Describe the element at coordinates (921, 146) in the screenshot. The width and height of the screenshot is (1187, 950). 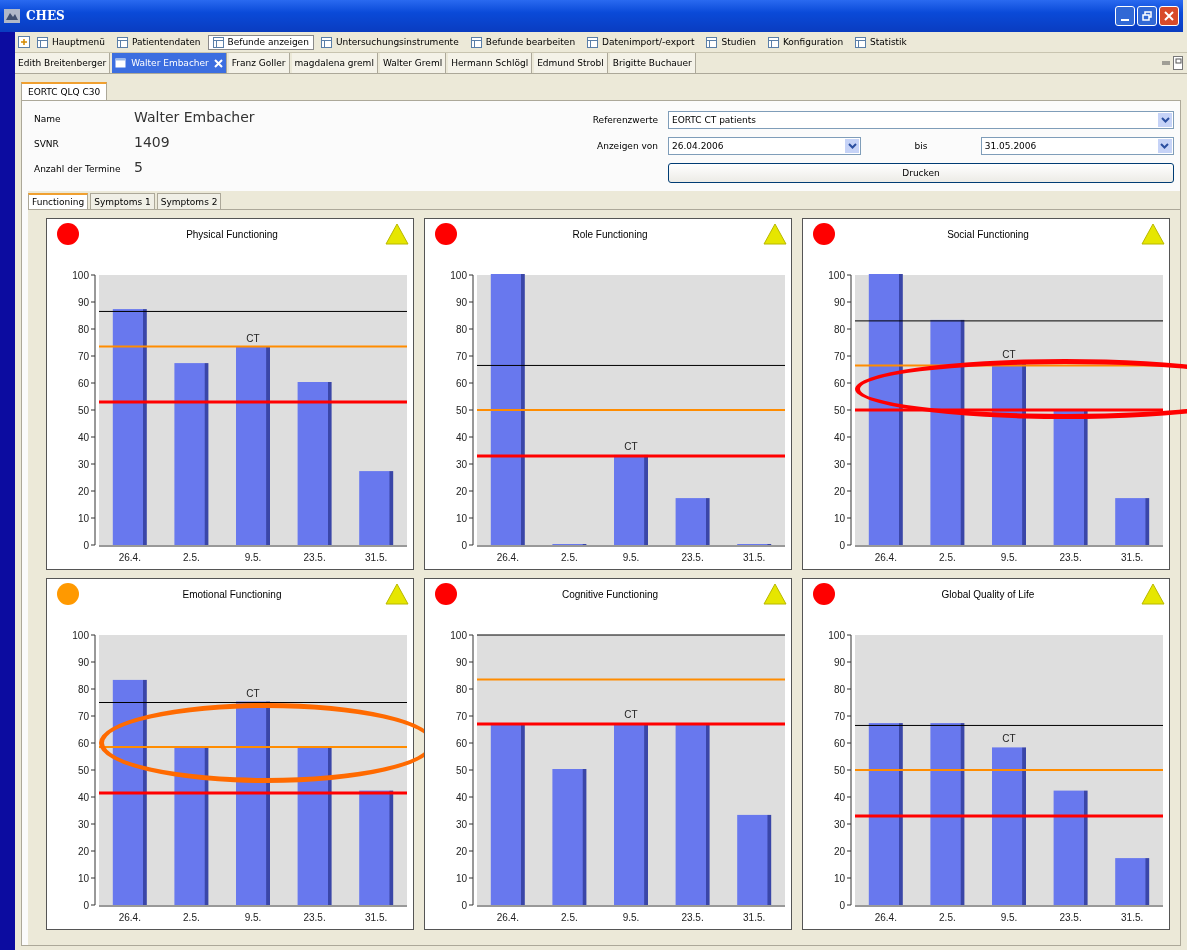
I see `field-label: bis` at that location.